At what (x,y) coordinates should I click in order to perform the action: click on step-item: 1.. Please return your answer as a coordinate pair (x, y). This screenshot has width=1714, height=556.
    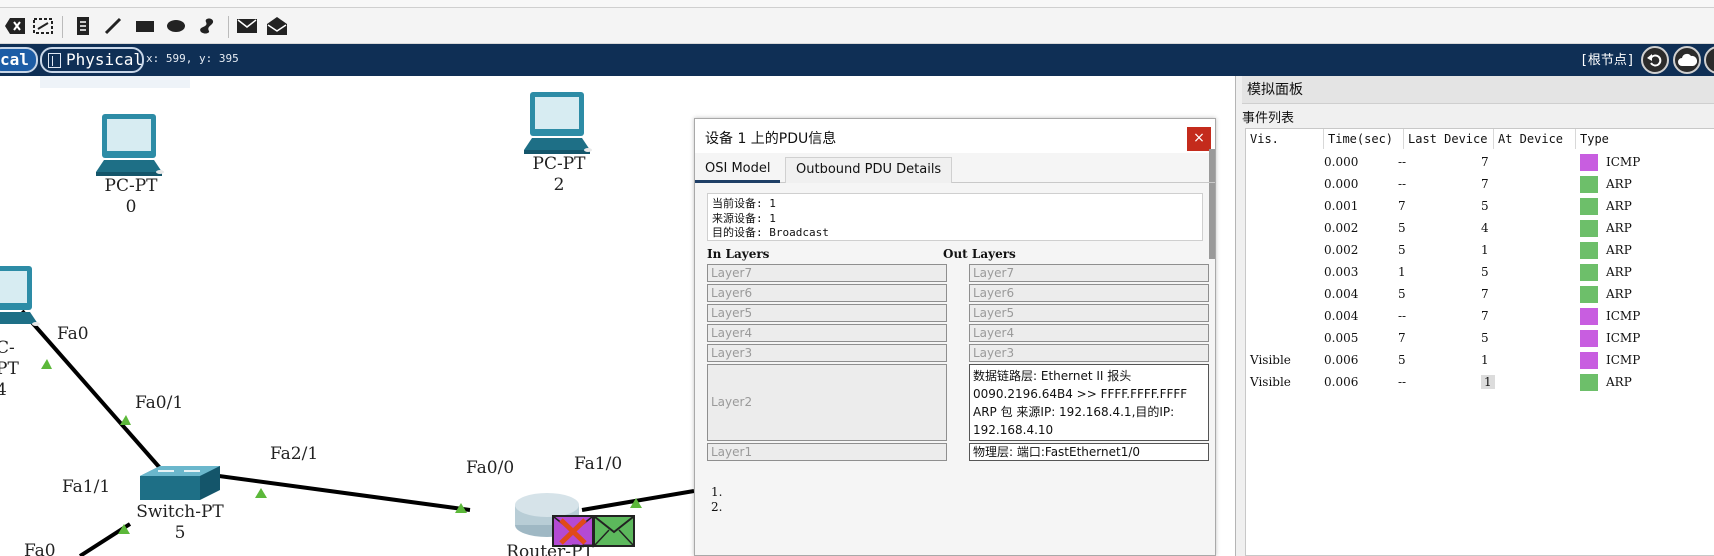
    Looking at the image, I should click on (717, 492).